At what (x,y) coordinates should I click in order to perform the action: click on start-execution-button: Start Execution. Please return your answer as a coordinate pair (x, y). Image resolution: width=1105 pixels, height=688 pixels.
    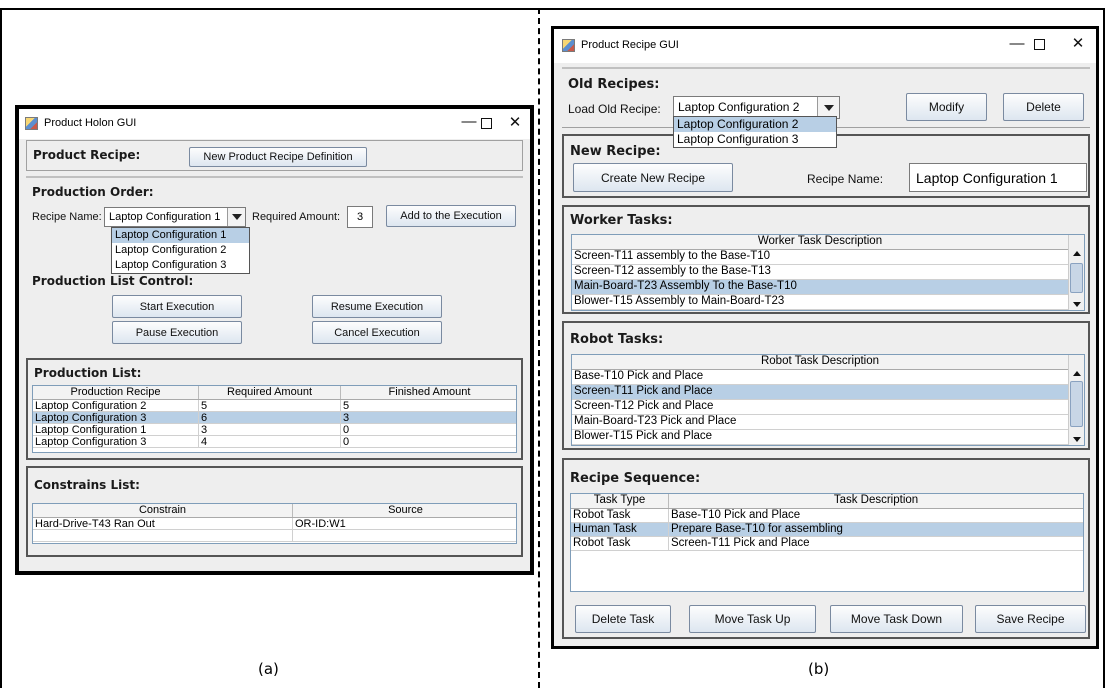
    Looking at the image, I should click on (177, 306).